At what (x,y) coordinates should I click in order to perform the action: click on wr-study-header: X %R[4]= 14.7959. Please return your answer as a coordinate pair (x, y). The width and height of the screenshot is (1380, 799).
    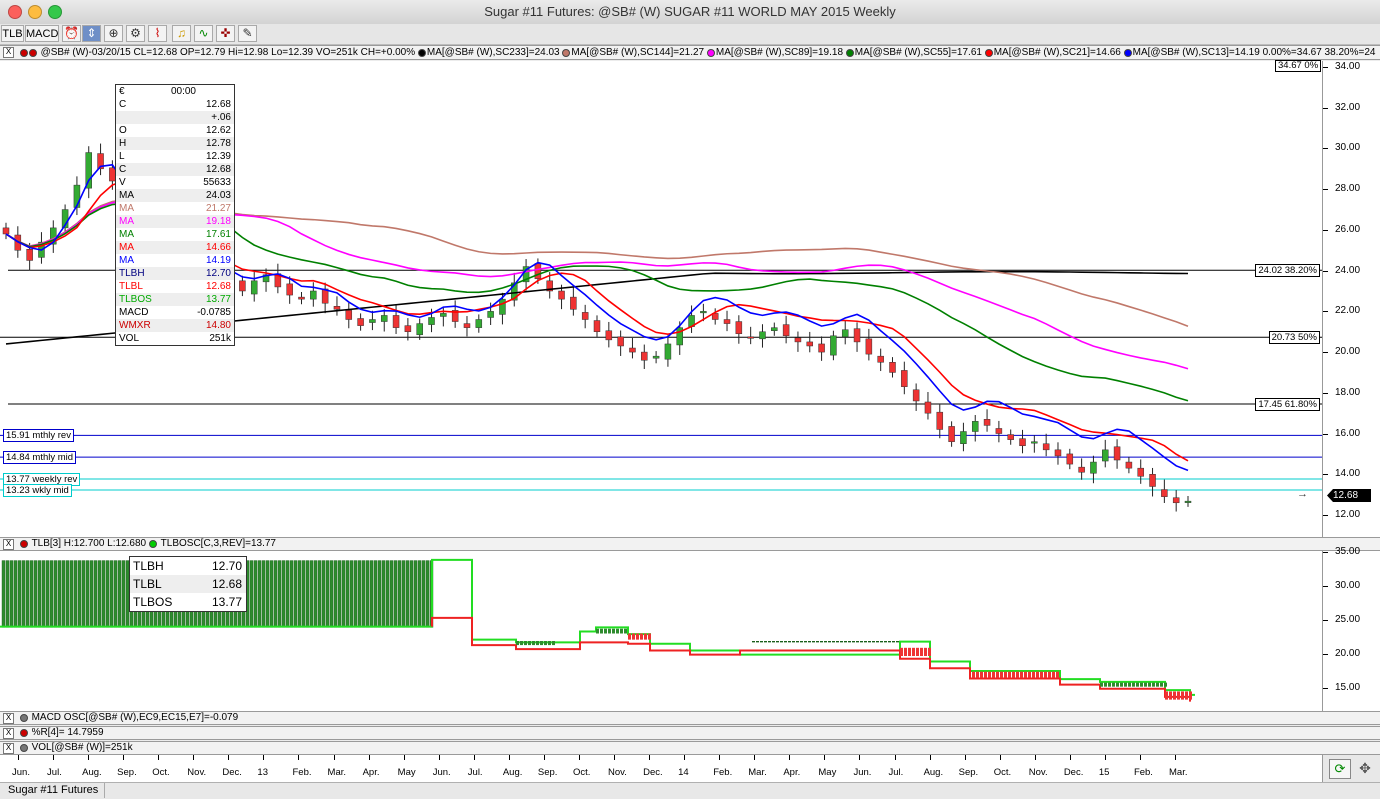
    Looking at the image, I should click on (690, 733).